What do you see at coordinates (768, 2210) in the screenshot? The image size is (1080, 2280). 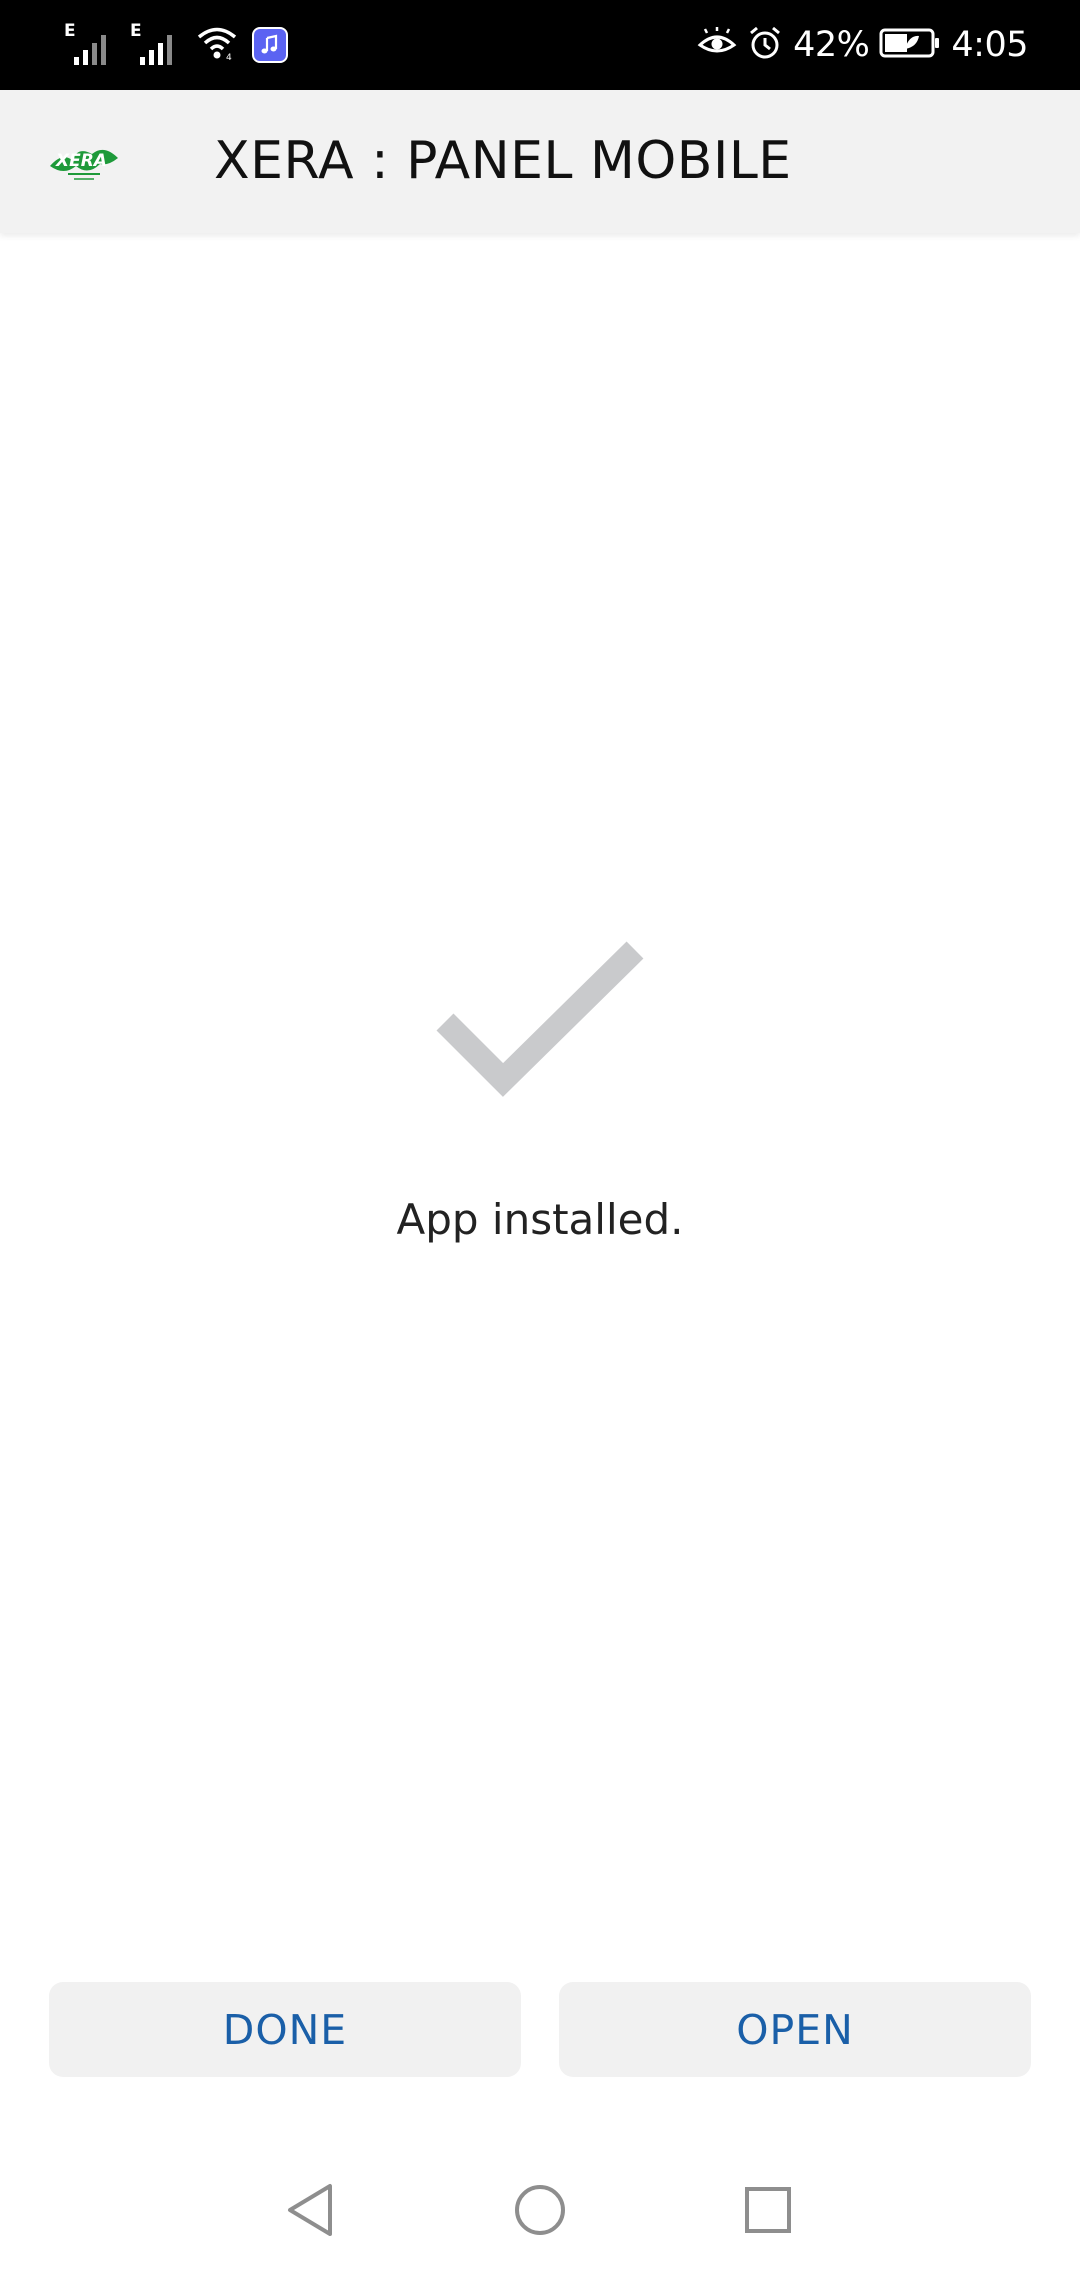 I see `recents-icon` at bounding box center [768, 2210].